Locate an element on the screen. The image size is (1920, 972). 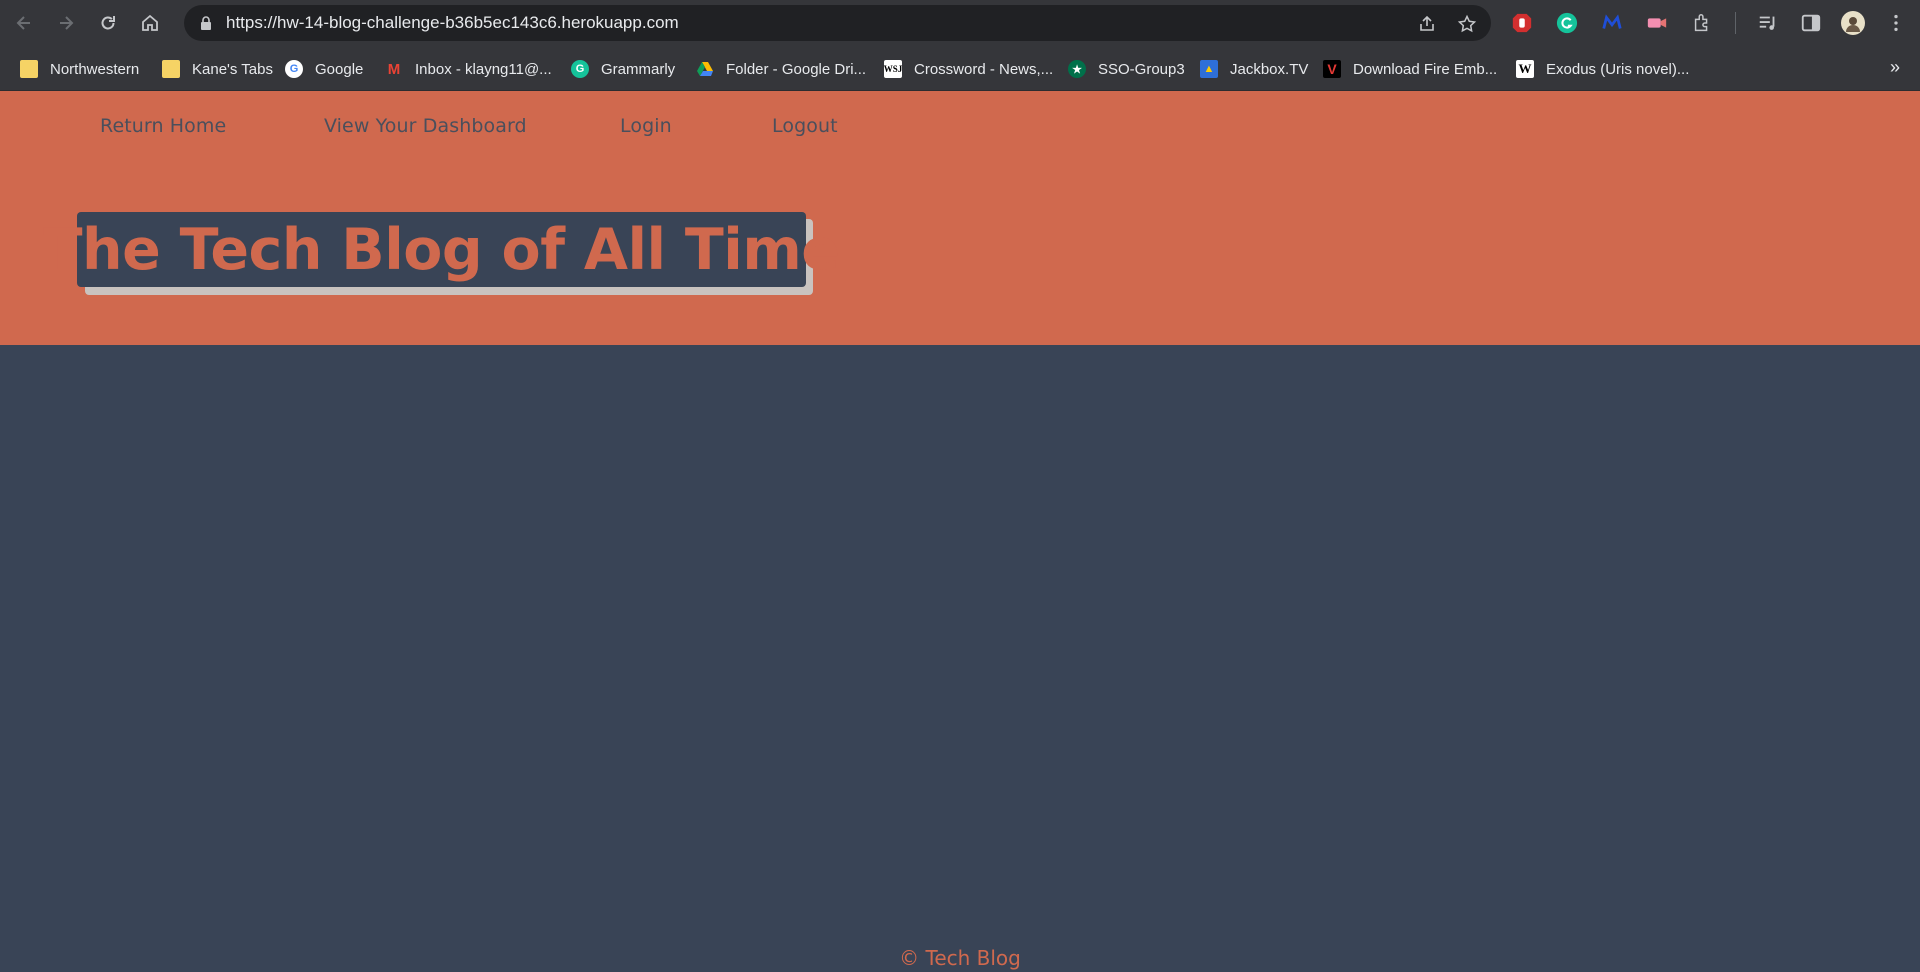
back-arrow-icon is located at coordinates (24, 23).